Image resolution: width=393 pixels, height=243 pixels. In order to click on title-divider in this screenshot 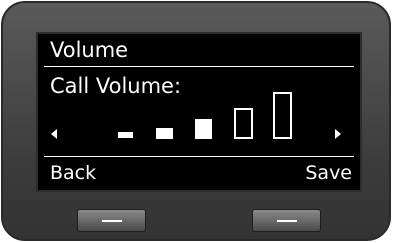, I will do `click(199, 66)`.